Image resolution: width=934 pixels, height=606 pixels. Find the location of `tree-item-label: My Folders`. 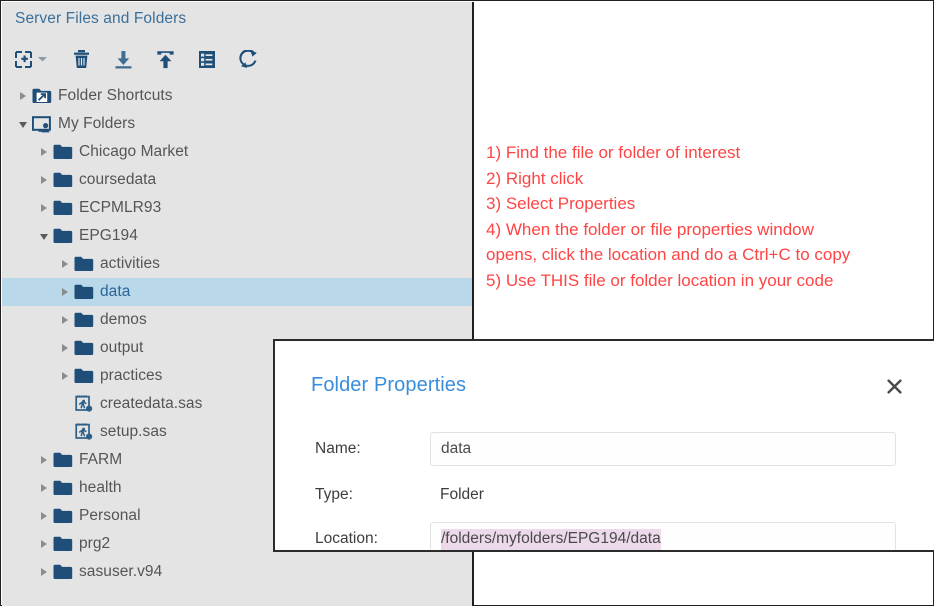

tree-item-label: My Folders is located at coordinates (97, 123).